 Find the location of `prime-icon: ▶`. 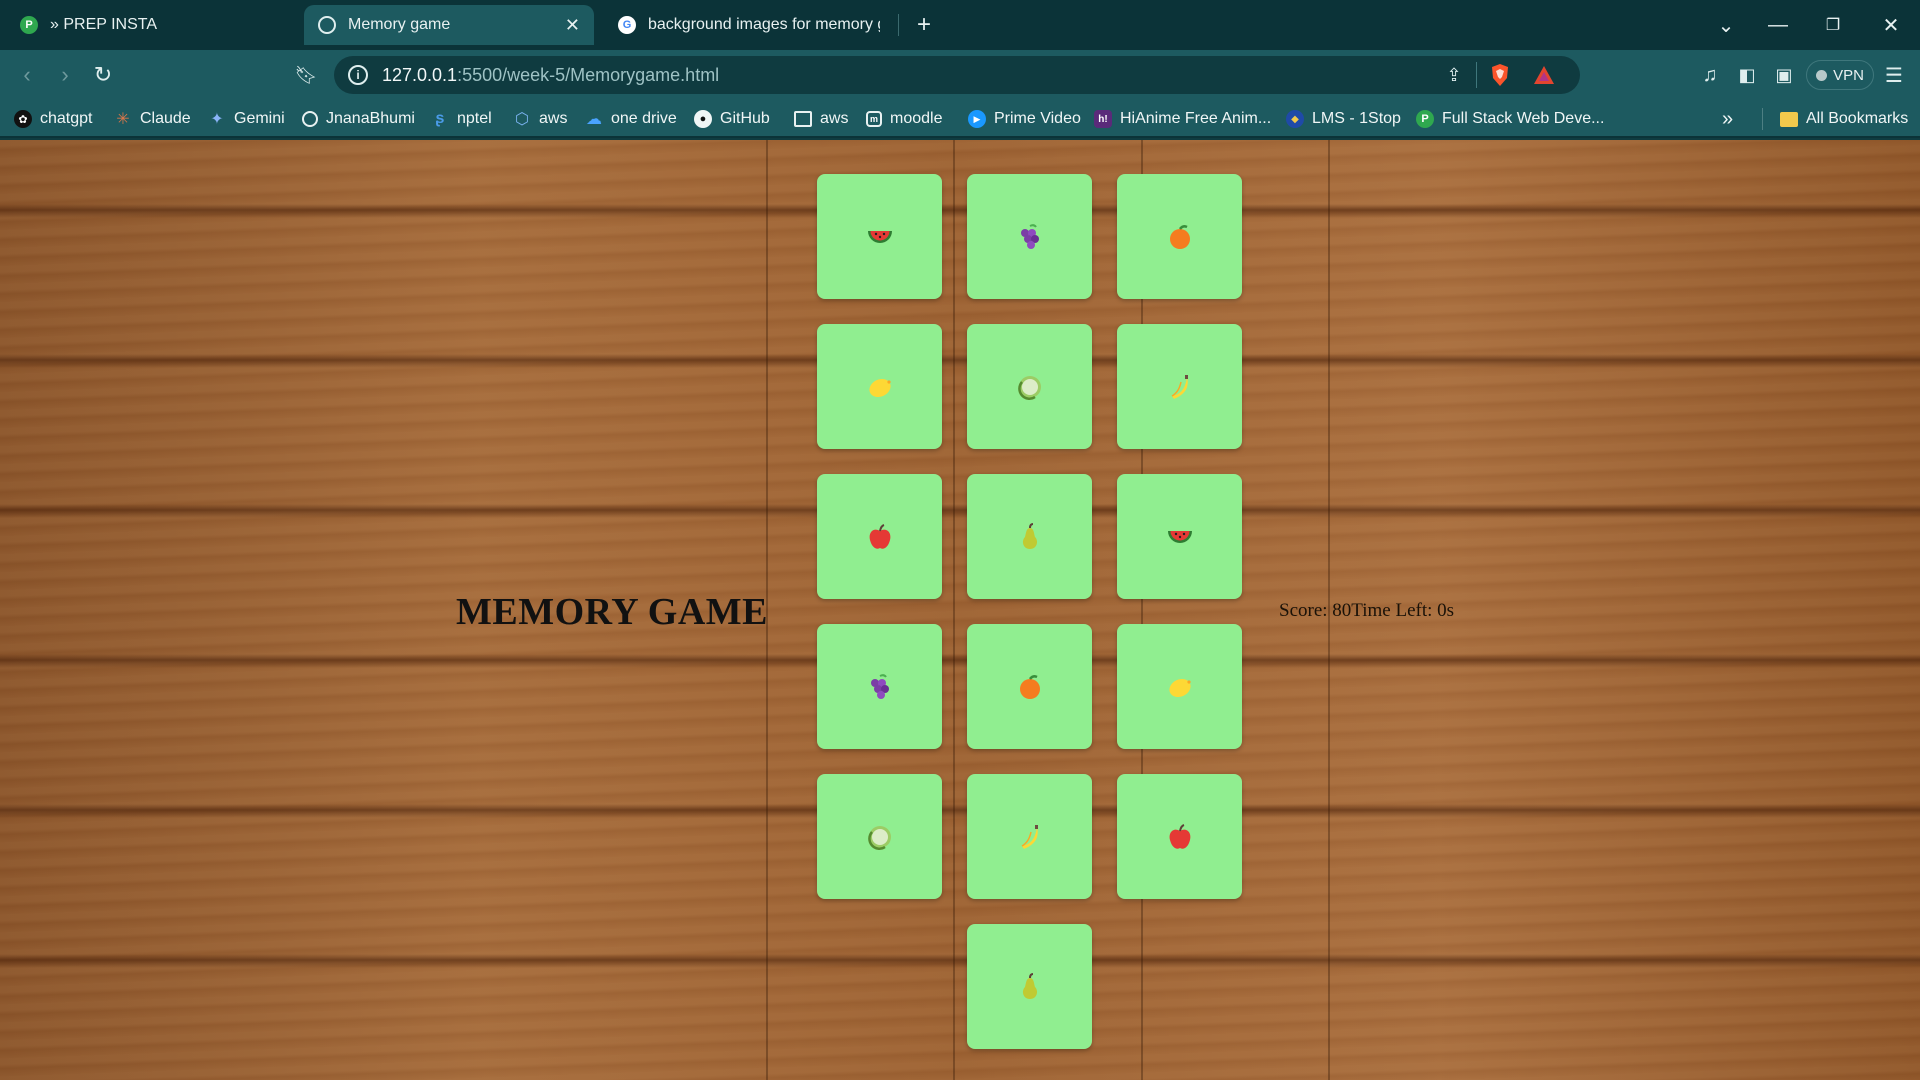

prime-icon: ▶ is located at coordinates (977, 119).